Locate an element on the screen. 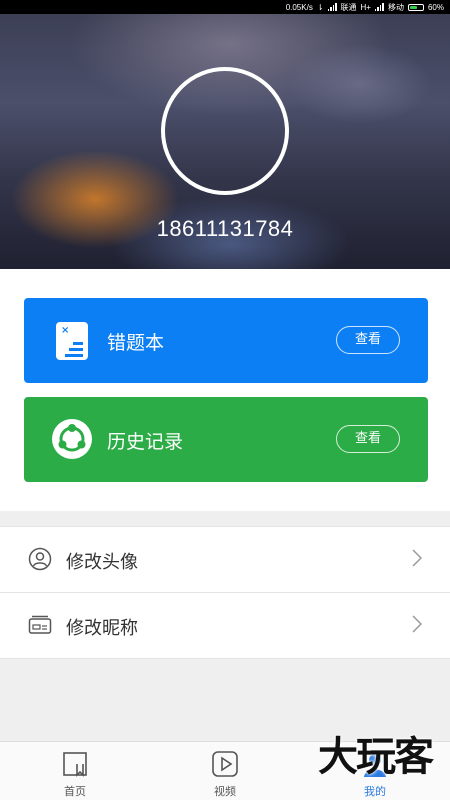 The height and width of the screenshot is (800, 450). wrong-book-icon: × is located at coordinates (72, 341).